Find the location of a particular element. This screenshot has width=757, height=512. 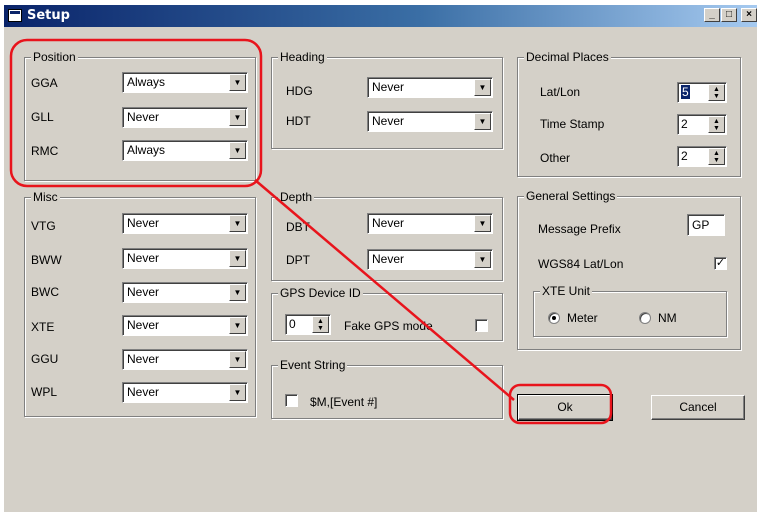

other-label: Other is located at coordinates (555, 158).